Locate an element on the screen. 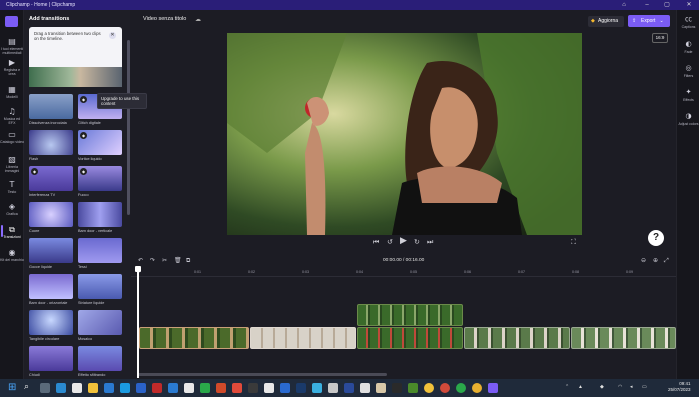 The image size is (699, 397). skip-back-icon: ⏮ is located at coordinates (376, 242).